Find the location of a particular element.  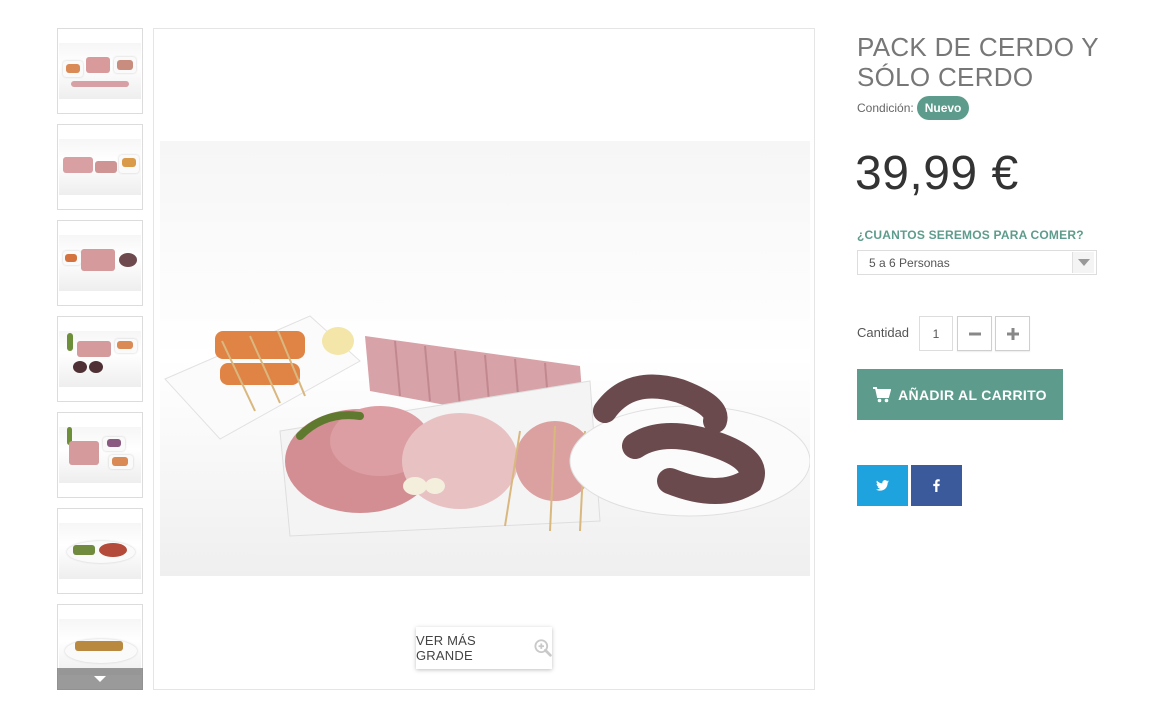

twitter-icon is located at coordinates (882, 485).